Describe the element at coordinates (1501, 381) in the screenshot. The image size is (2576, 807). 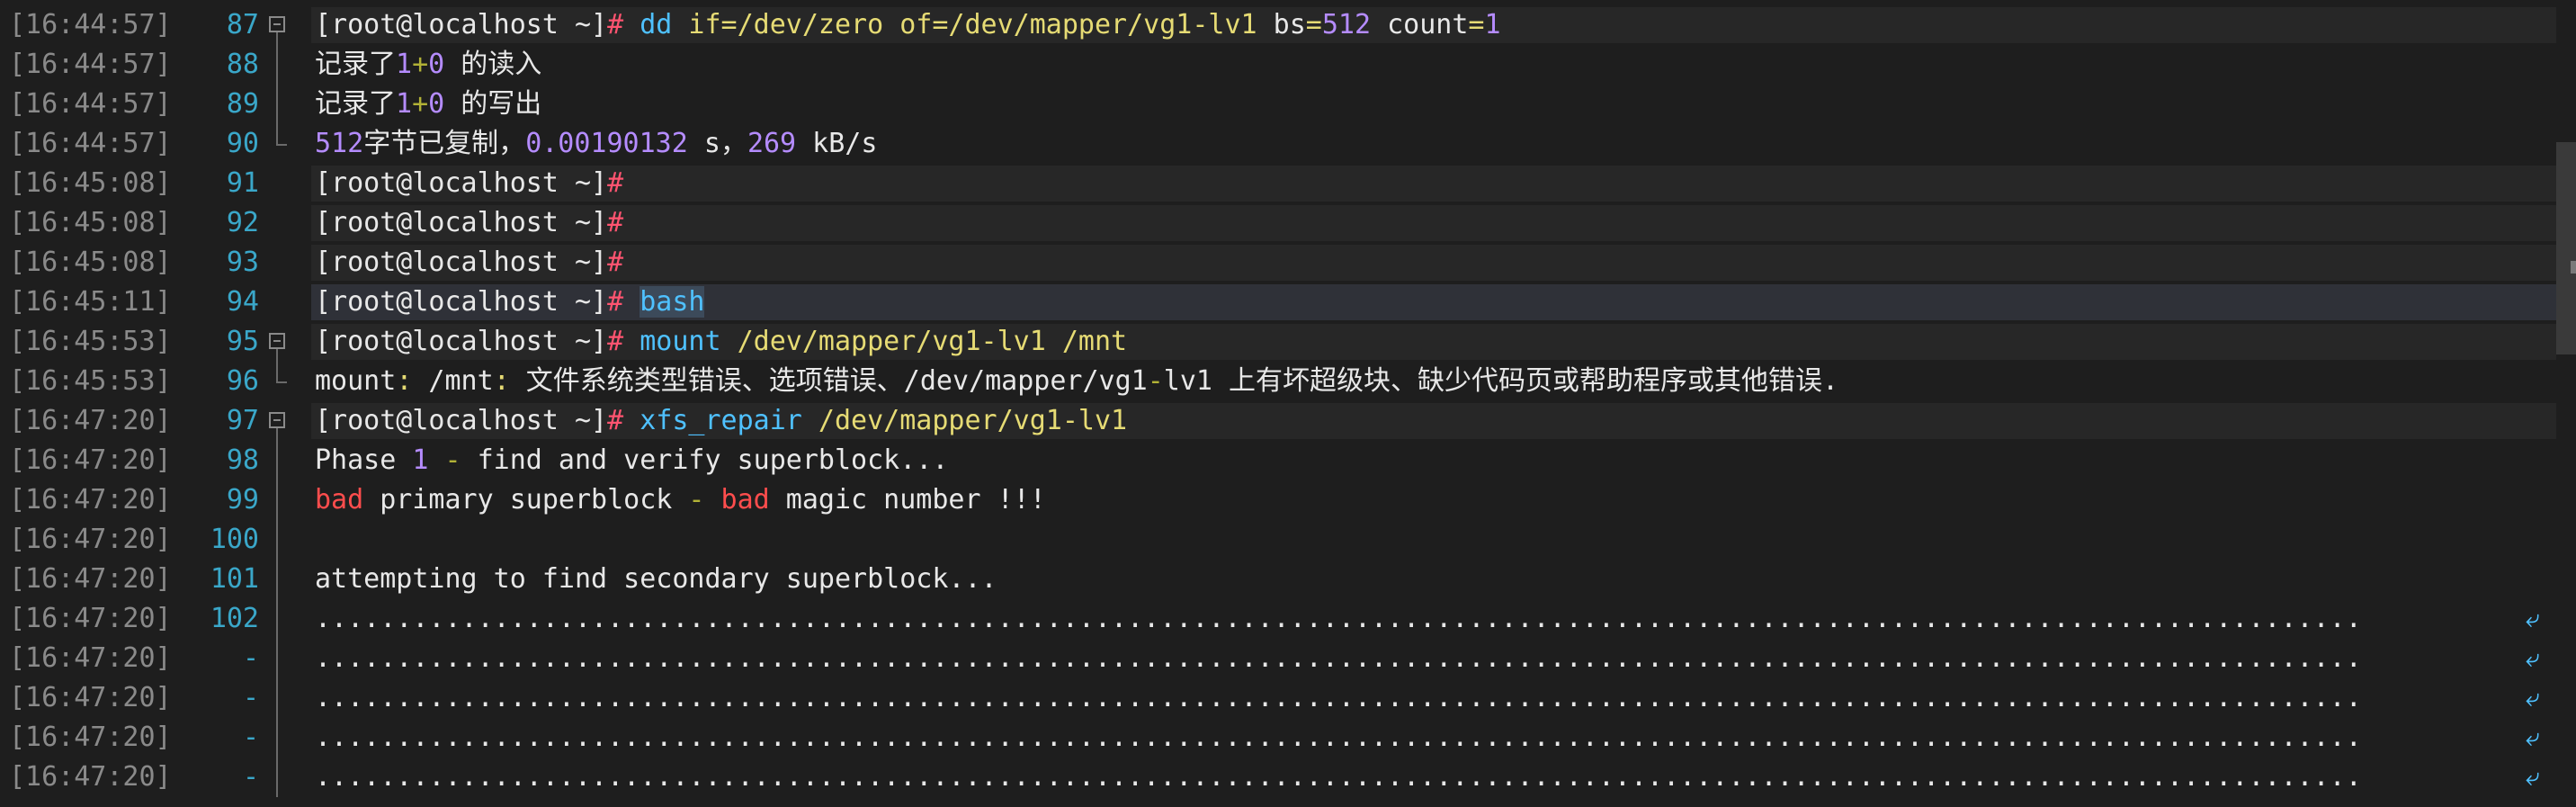
I see `text-token: lv1 上有坏超级块、缺少代码页或帮助程序或其他错误.` at that location.